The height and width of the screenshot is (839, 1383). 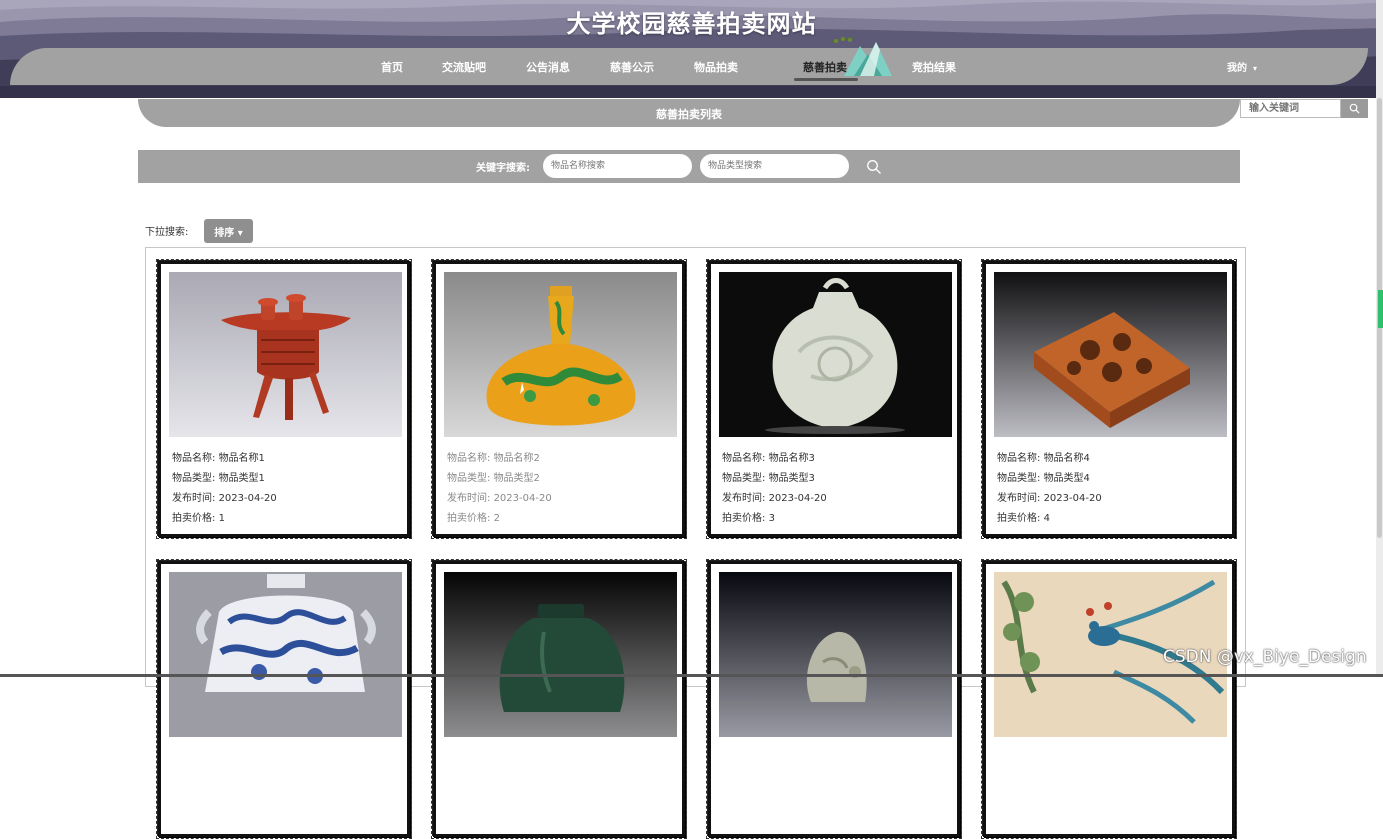 What do you see at coordinates (464, 67) in the screenshot?
I see `nav-forum: 交流贴吧` at bounding box center [464, 67].